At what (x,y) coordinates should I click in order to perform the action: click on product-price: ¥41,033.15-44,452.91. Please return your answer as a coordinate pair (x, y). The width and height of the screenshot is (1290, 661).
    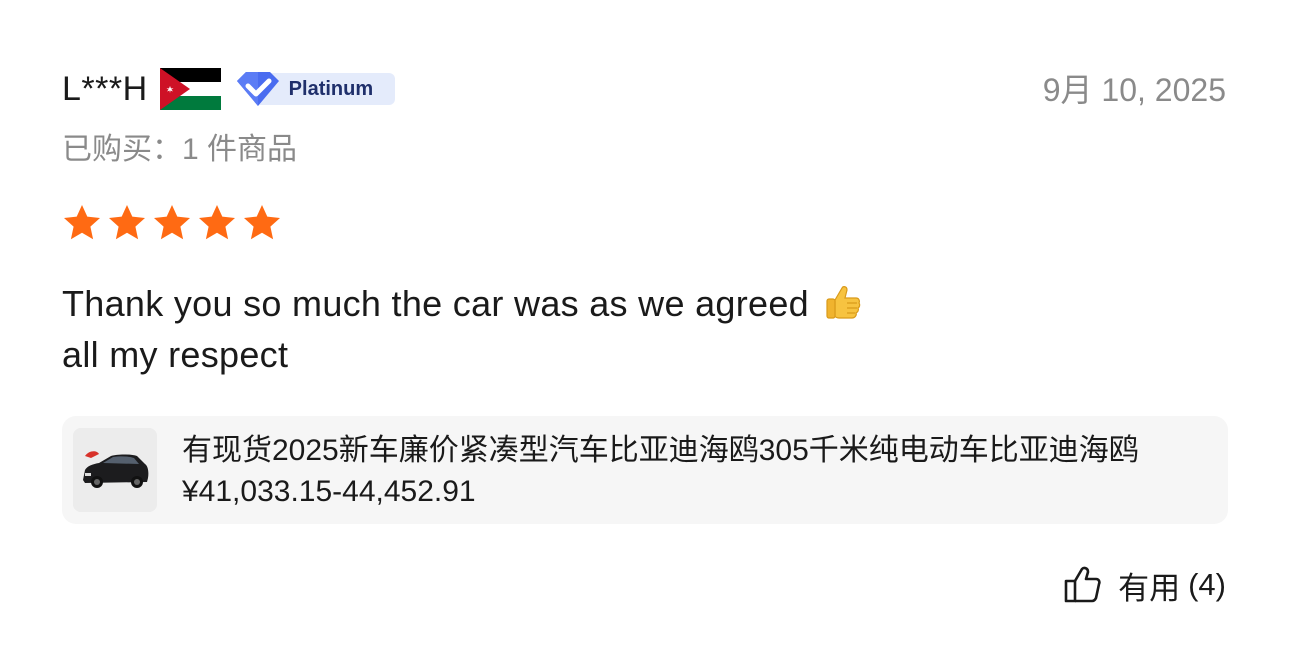
    Looking at the image, I should click on (329, 491).